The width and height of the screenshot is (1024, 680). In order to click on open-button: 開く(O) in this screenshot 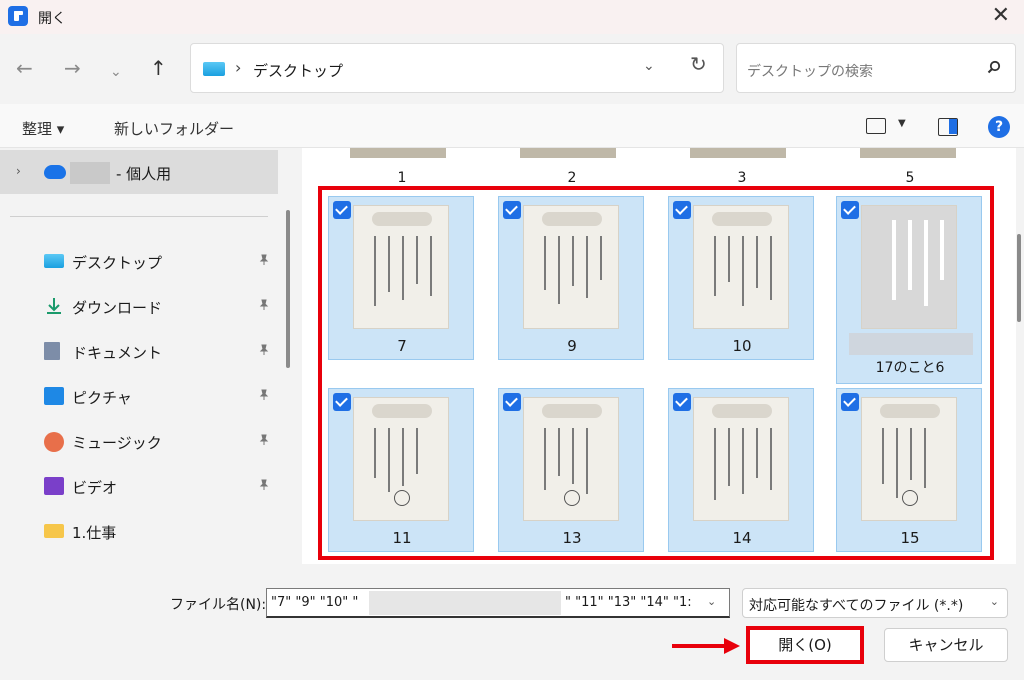, I will do `click(805, 645)`.